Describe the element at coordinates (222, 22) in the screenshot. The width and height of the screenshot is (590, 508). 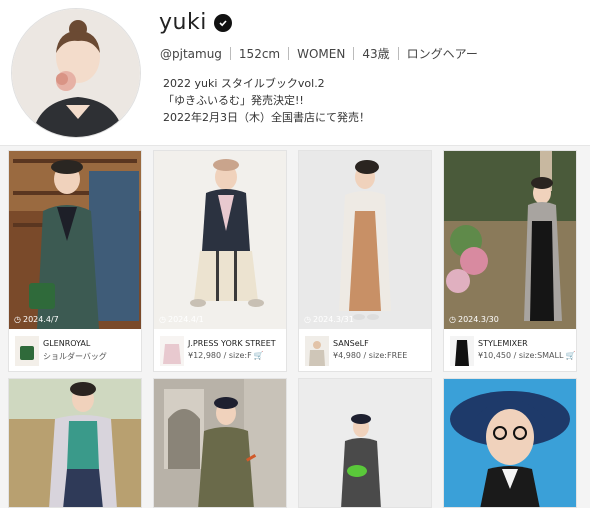
I see `verified-icon` at that location.